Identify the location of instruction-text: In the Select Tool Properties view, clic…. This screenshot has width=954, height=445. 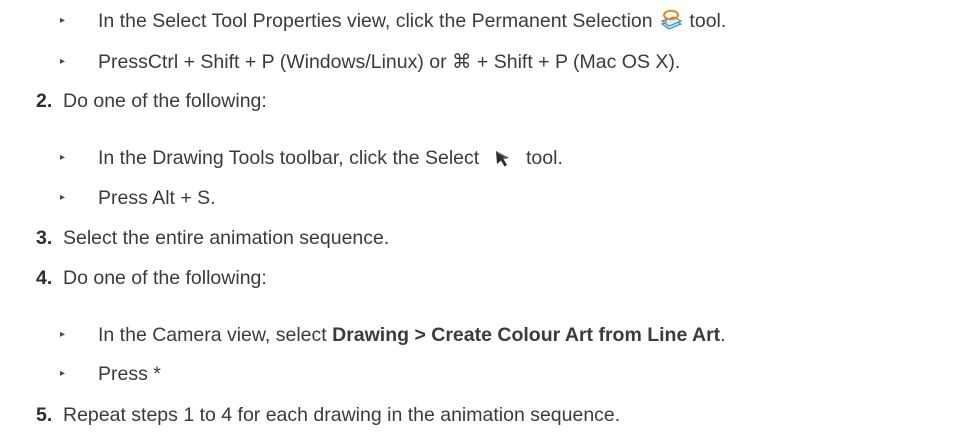
(412, 21).